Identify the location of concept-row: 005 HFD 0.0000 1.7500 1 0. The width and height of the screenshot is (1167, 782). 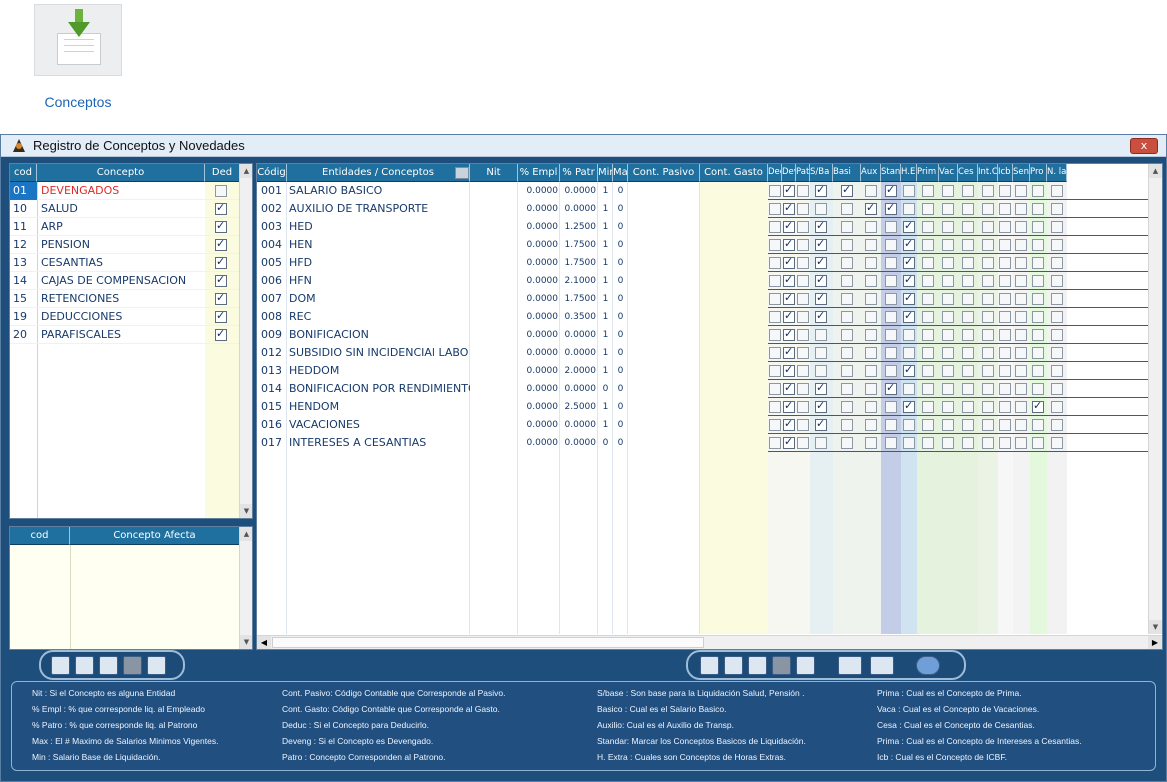
(702, 263).